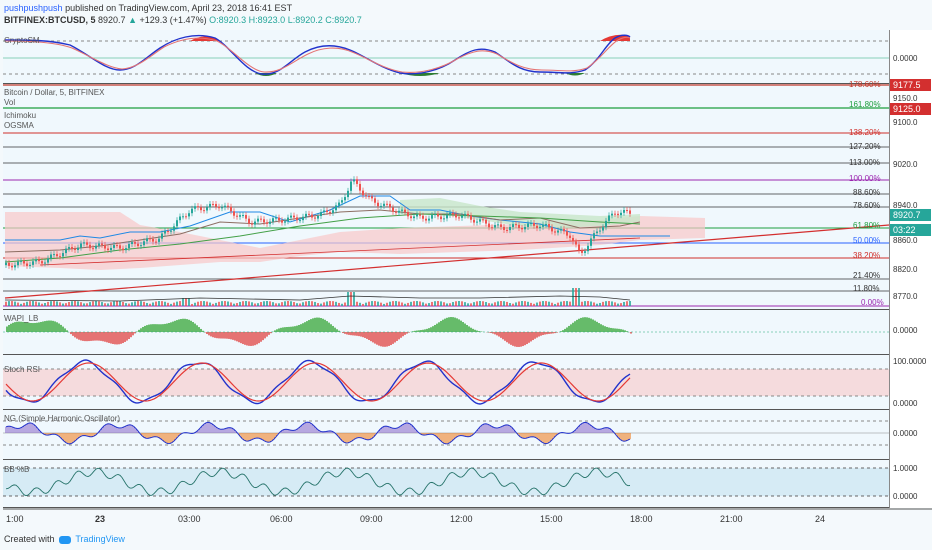 Image resolution: width=932 pixels, height=550 pixels. I want to click on brand-link: TradingView, so click(100, 539).